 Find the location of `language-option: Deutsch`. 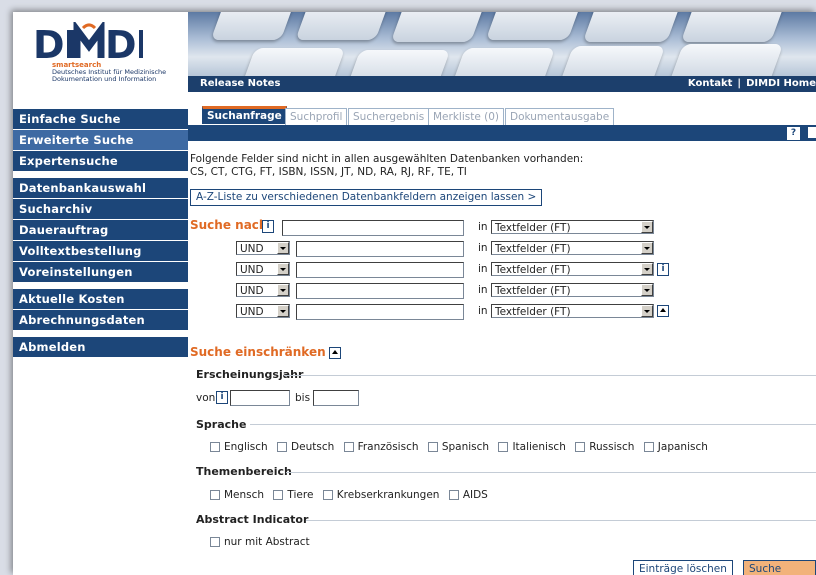

language-option: Deutsch is located at coordinates (305, 447).